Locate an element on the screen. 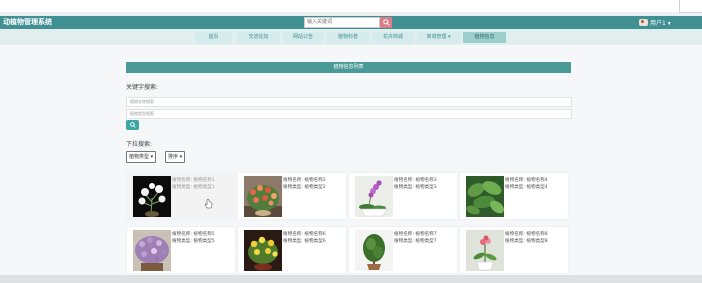  user-label: 用户1 ▾ is located at coordinates (660, 23).